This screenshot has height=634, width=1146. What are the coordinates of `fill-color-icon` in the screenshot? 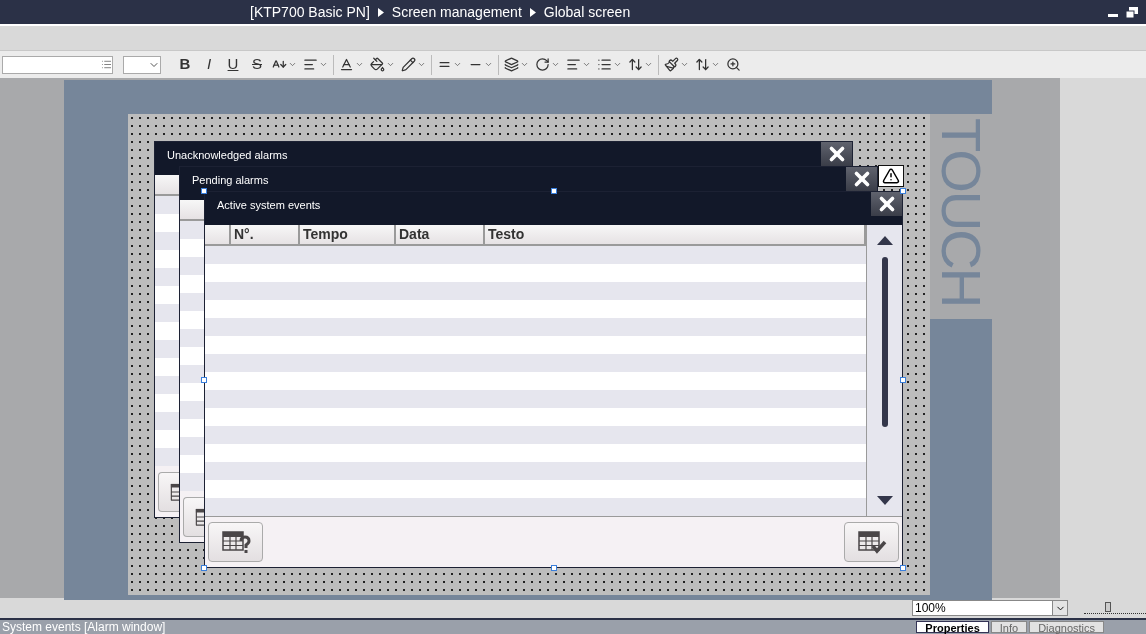 It's located at (377, 64).